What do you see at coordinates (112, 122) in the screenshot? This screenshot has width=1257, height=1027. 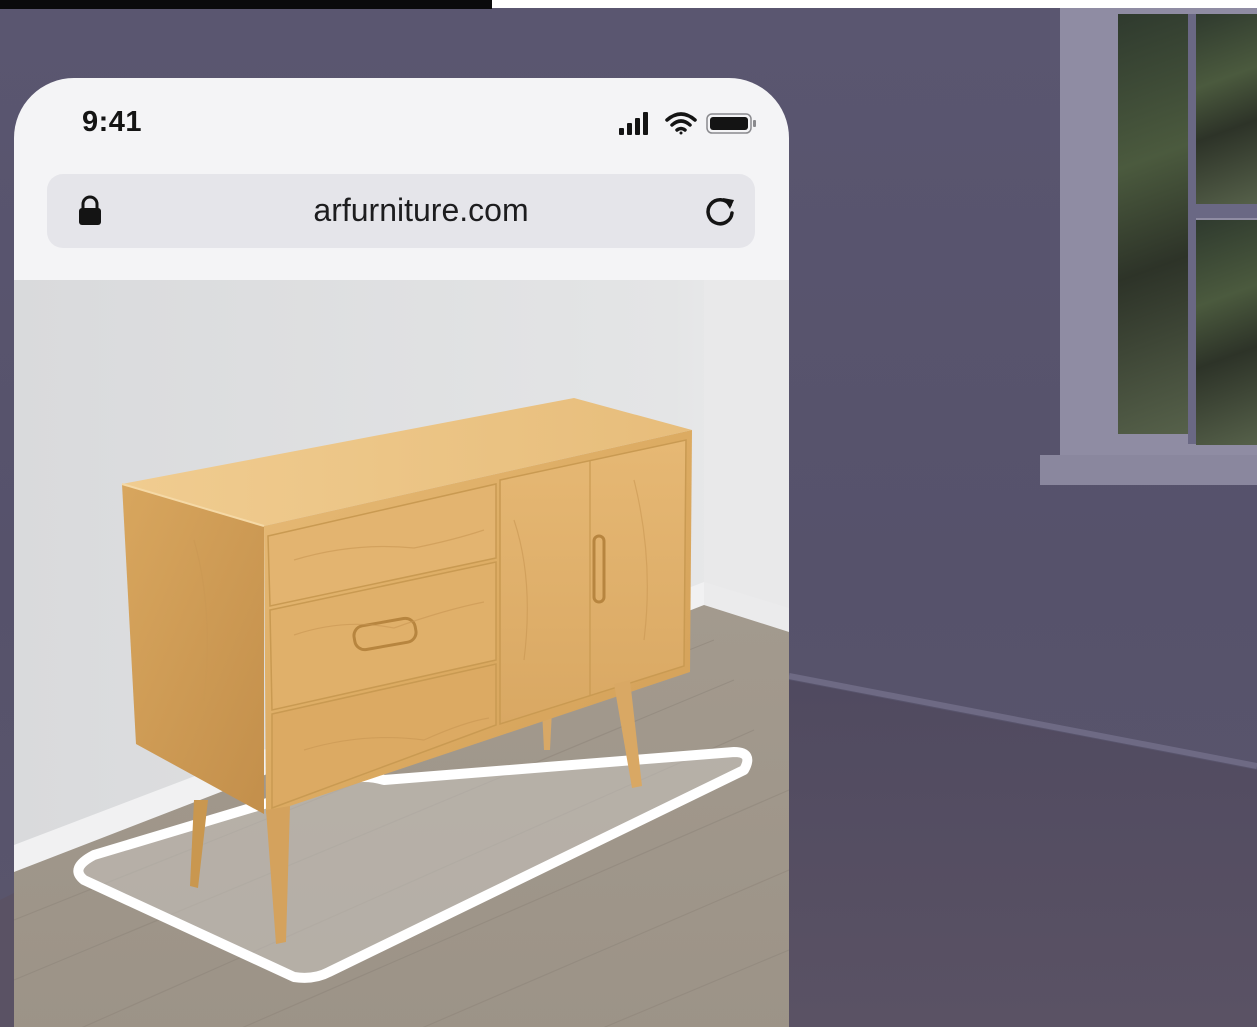 I see `status-time: 9:41` at bounding box center [112, 122].